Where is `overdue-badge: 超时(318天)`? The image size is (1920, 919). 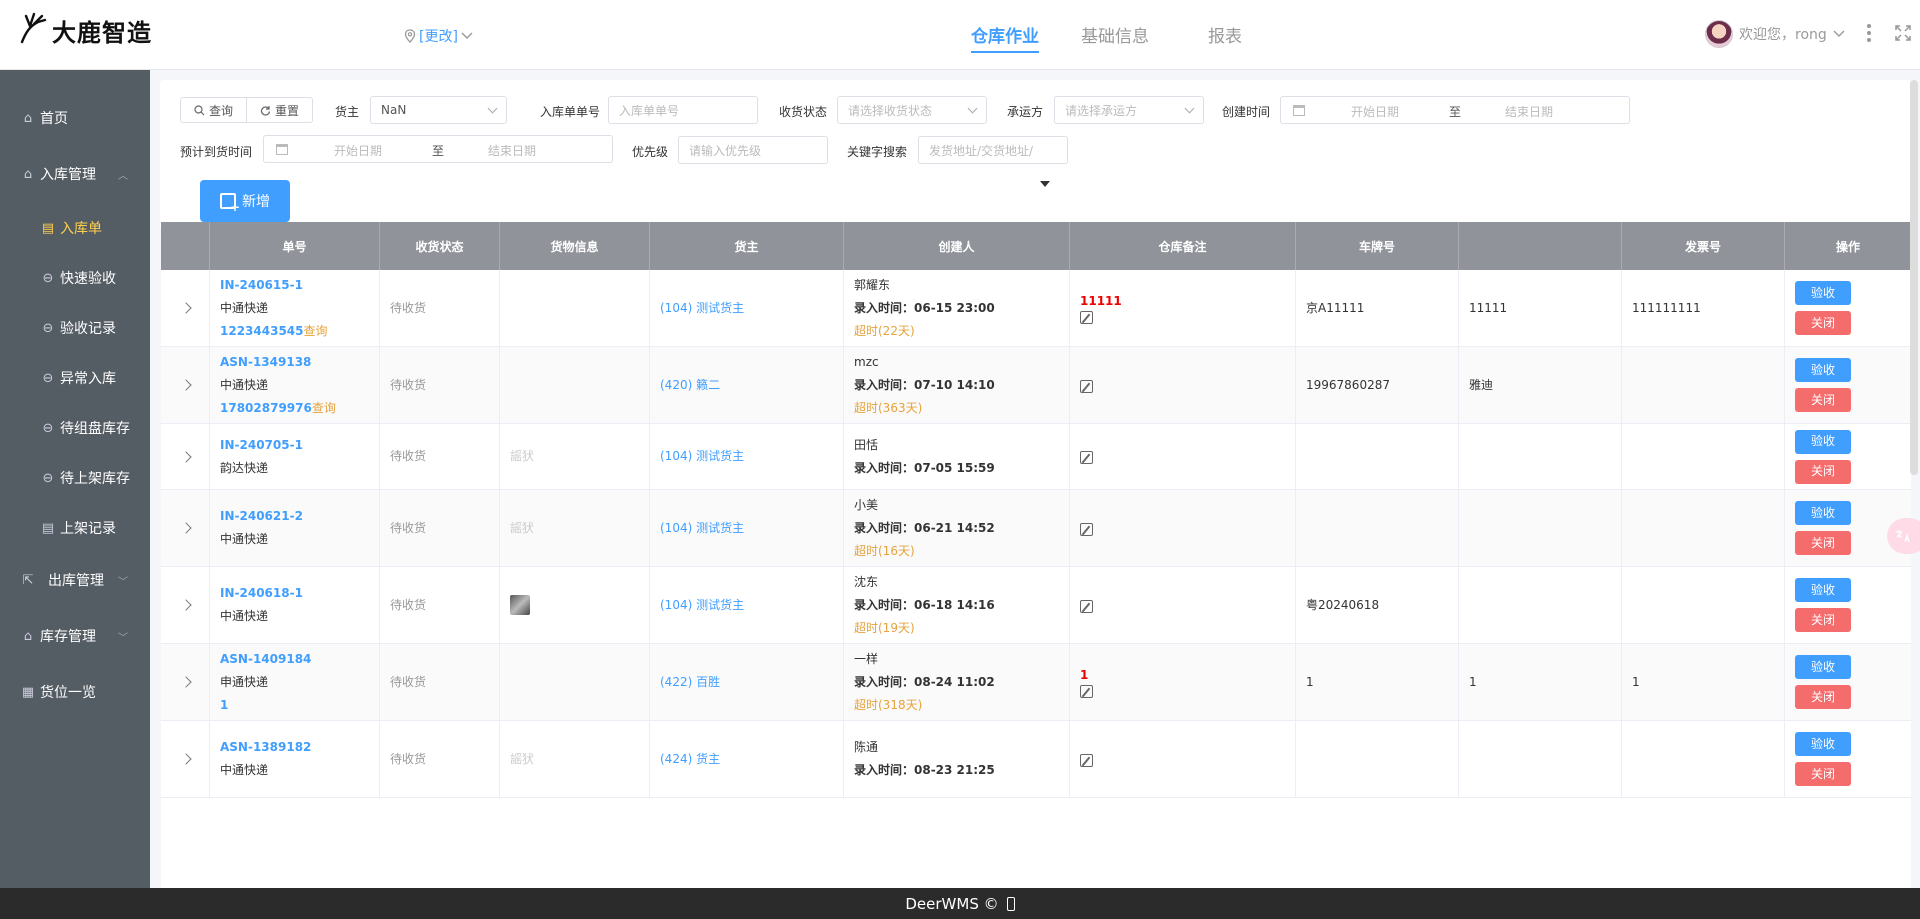 overdue-badge: 超时(318天) is located at coordinates (888, 704).